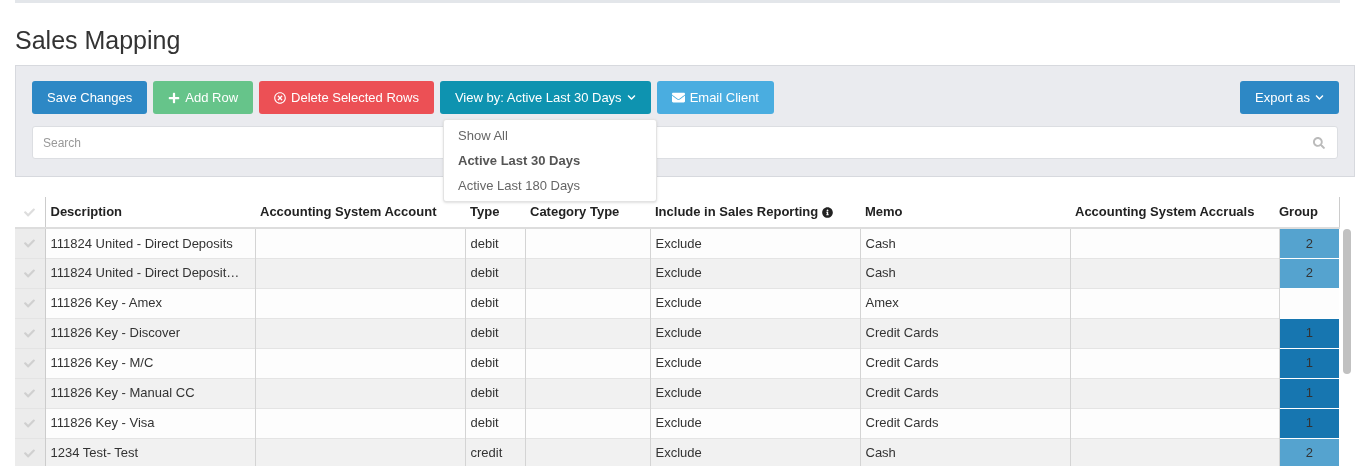  Describe the element at coordinates (141, 243) in the screenshot. I see `table-cell: 111824 United - Direct Deposits` at that location.